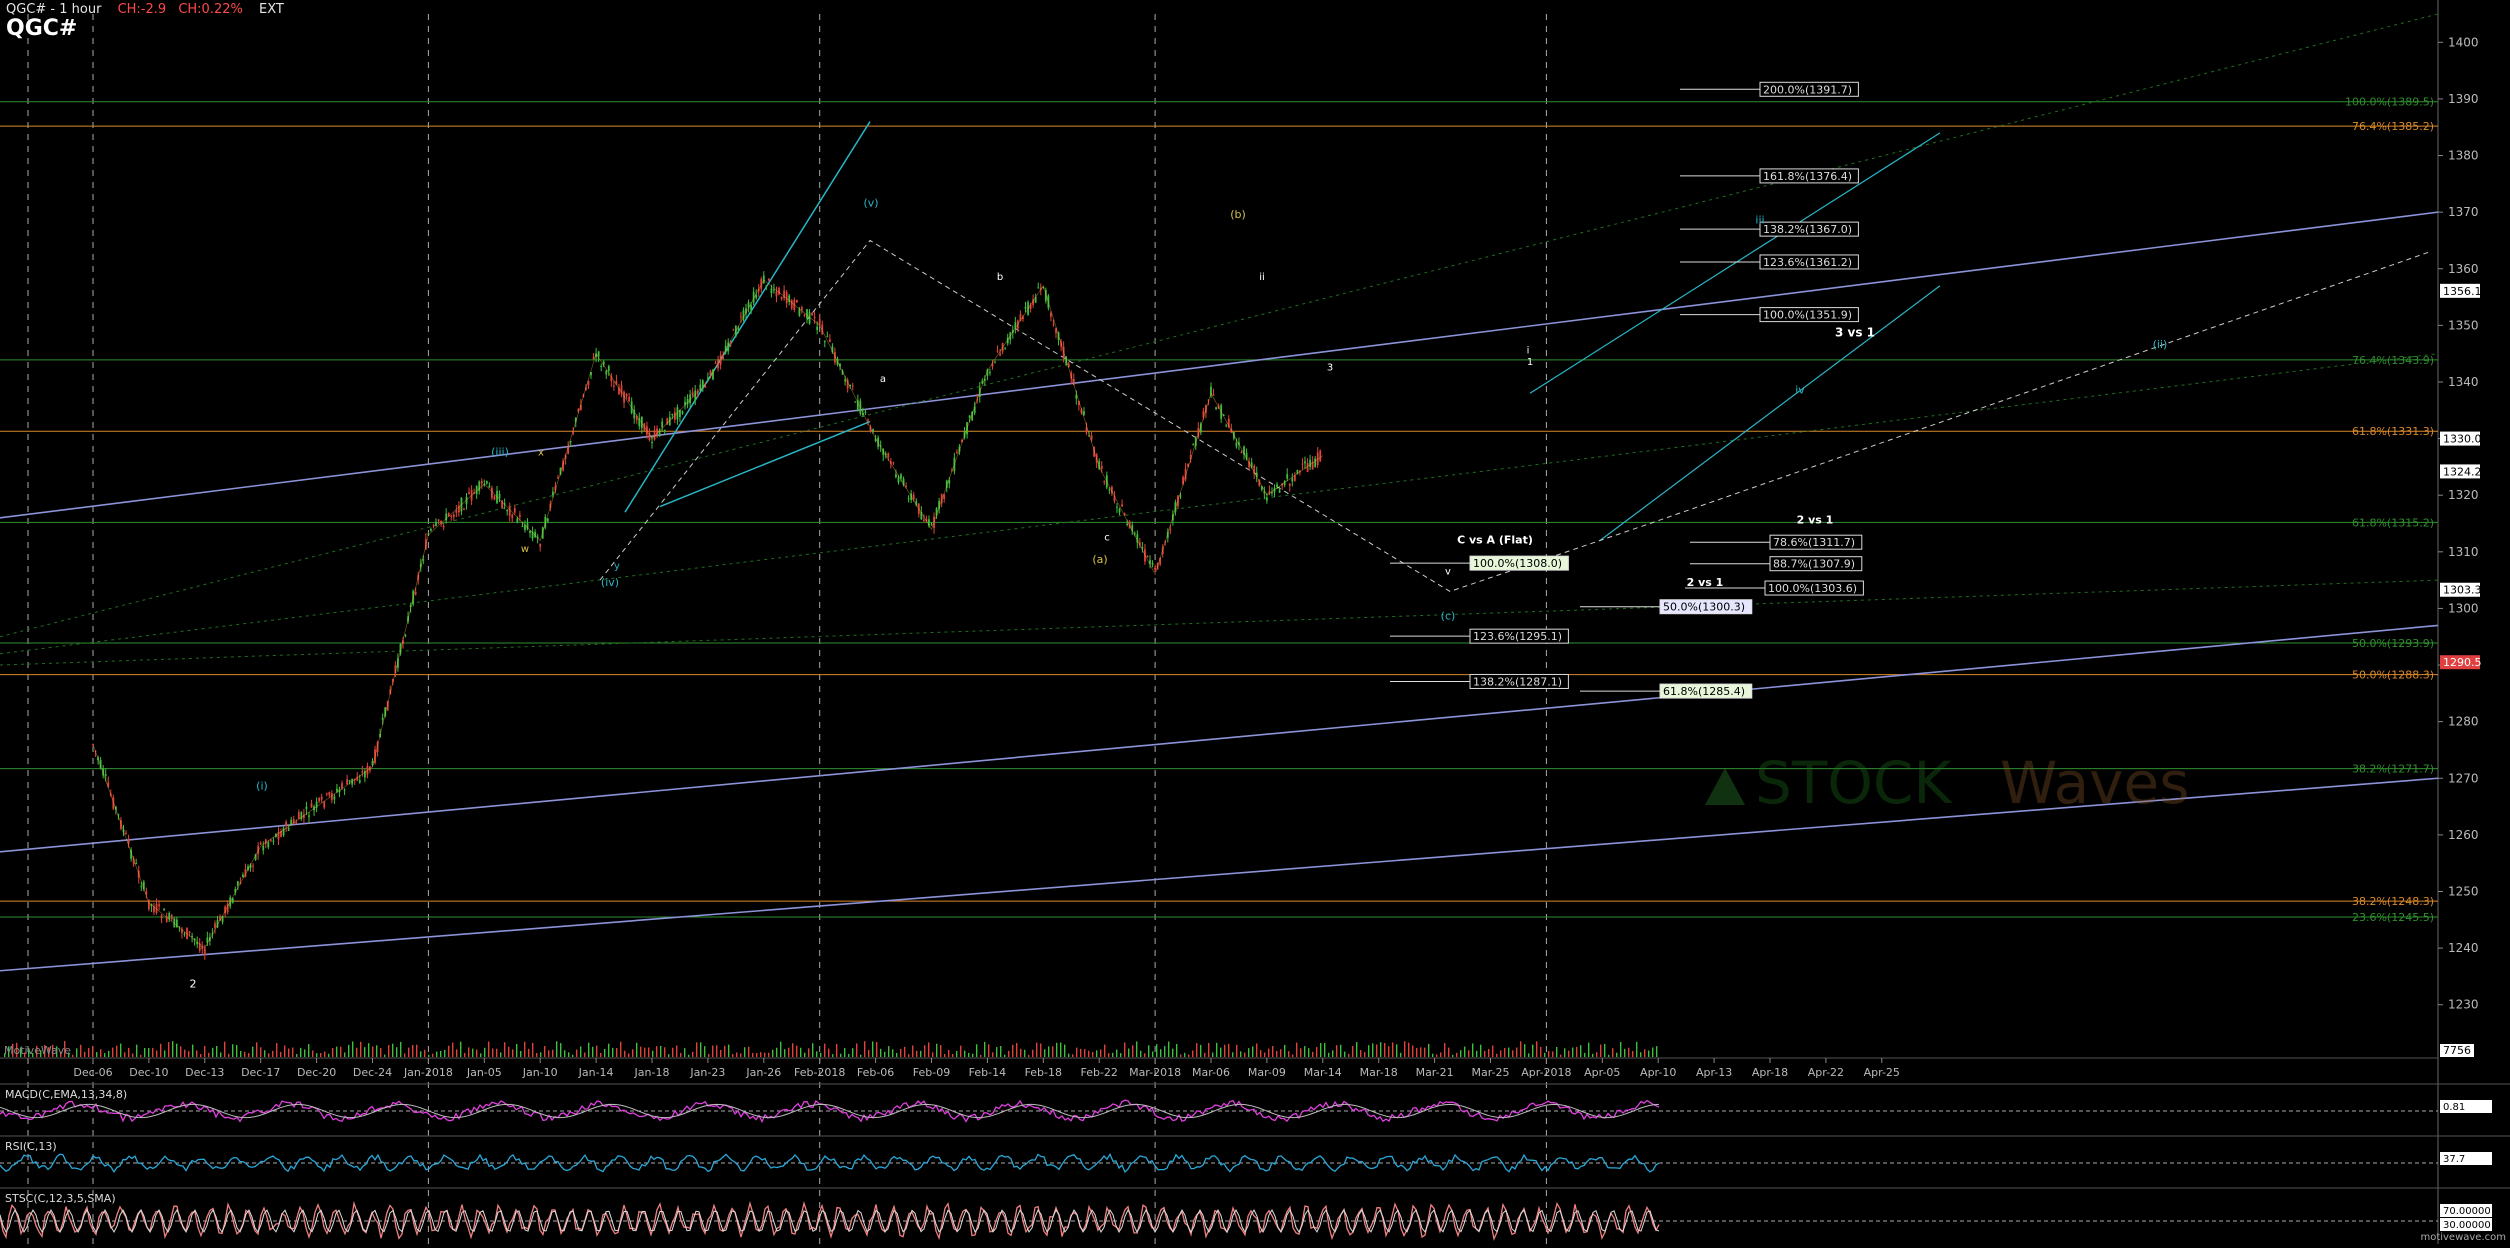 The image size is (2510, 1248). I want to click on target-label: 100.0%(1303.6), so click(1812, 588).